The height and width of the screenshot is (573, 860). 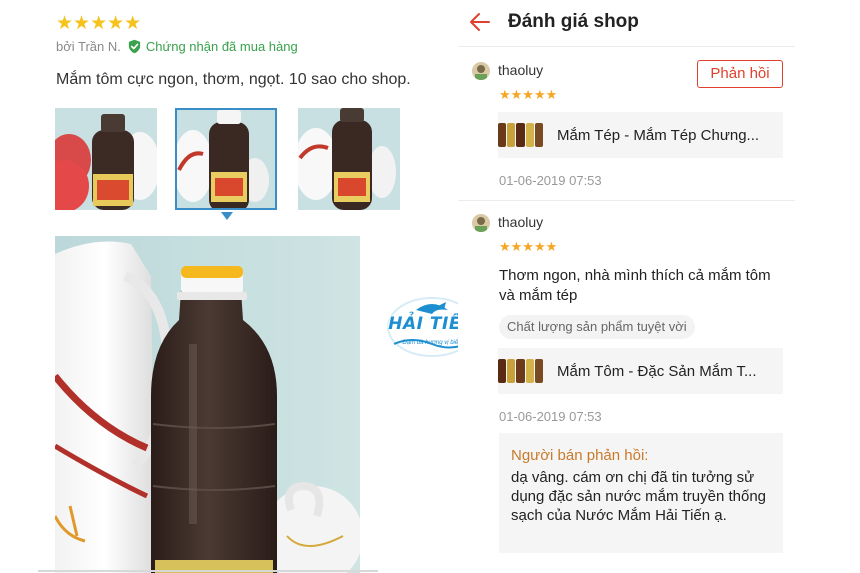 I want to click on active-thumbnail-pointer, so click(x=227, y=216).